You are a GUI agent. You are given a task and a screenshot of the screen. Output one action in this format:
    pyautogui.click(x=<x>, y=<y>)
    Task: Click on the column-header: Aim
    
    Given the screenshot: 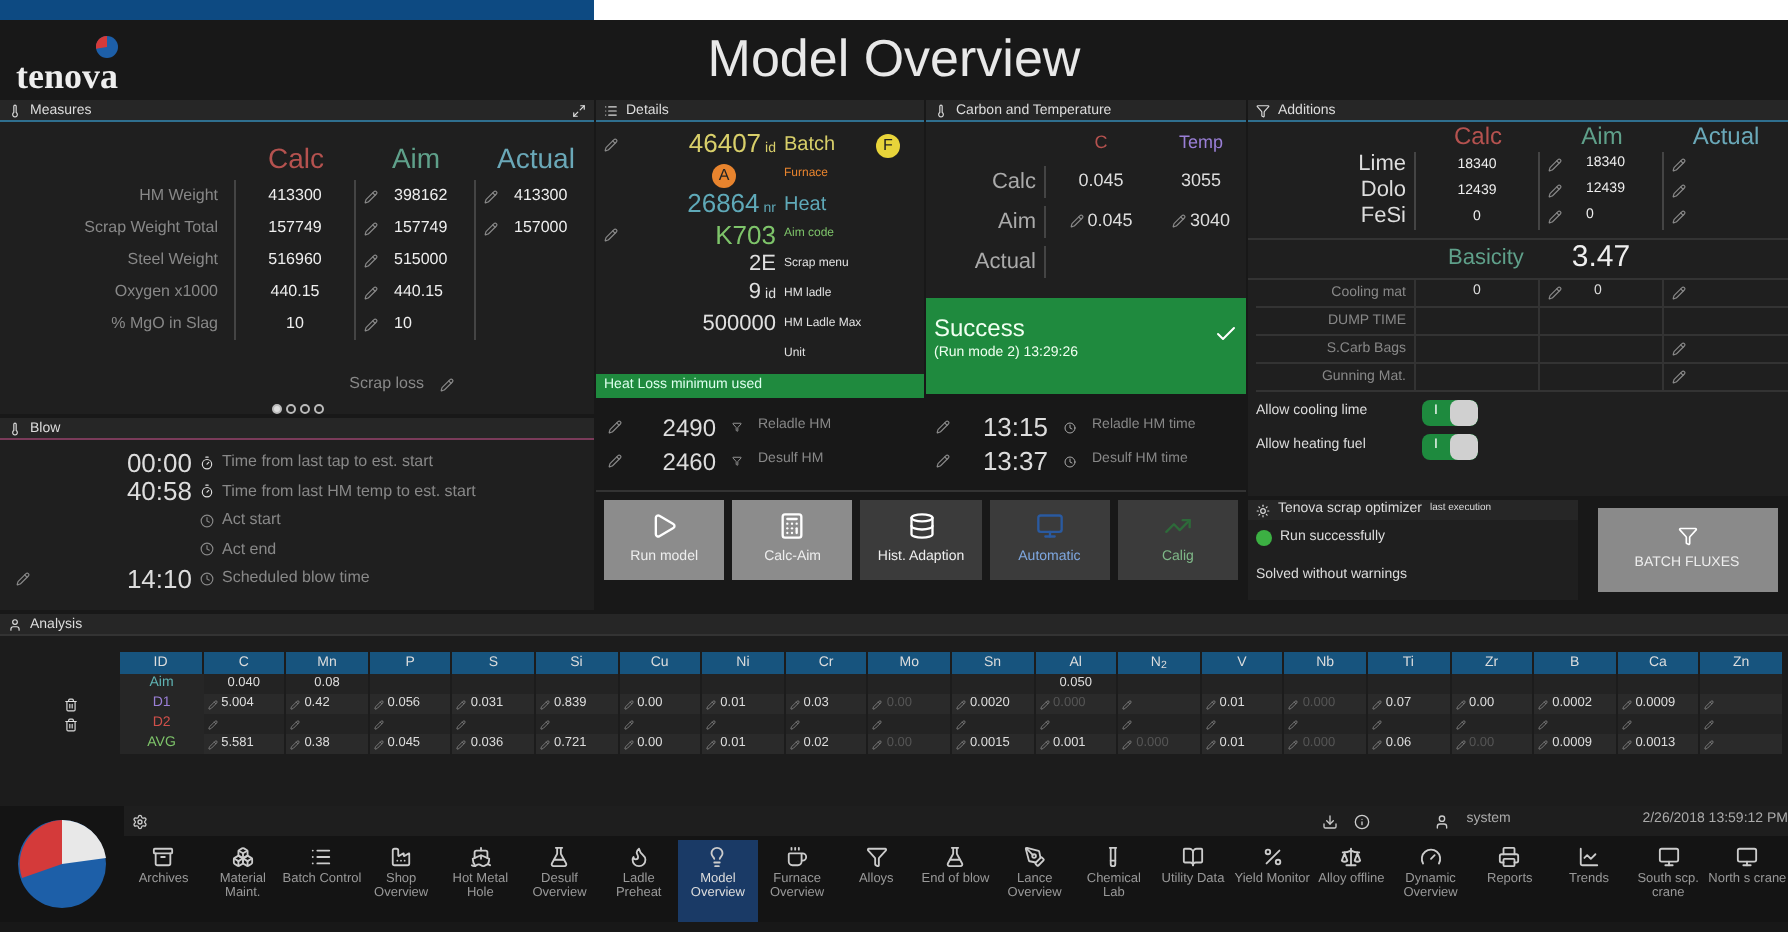 What is the action you would take?
    pyautogui.click(x=1602, y=137)
    